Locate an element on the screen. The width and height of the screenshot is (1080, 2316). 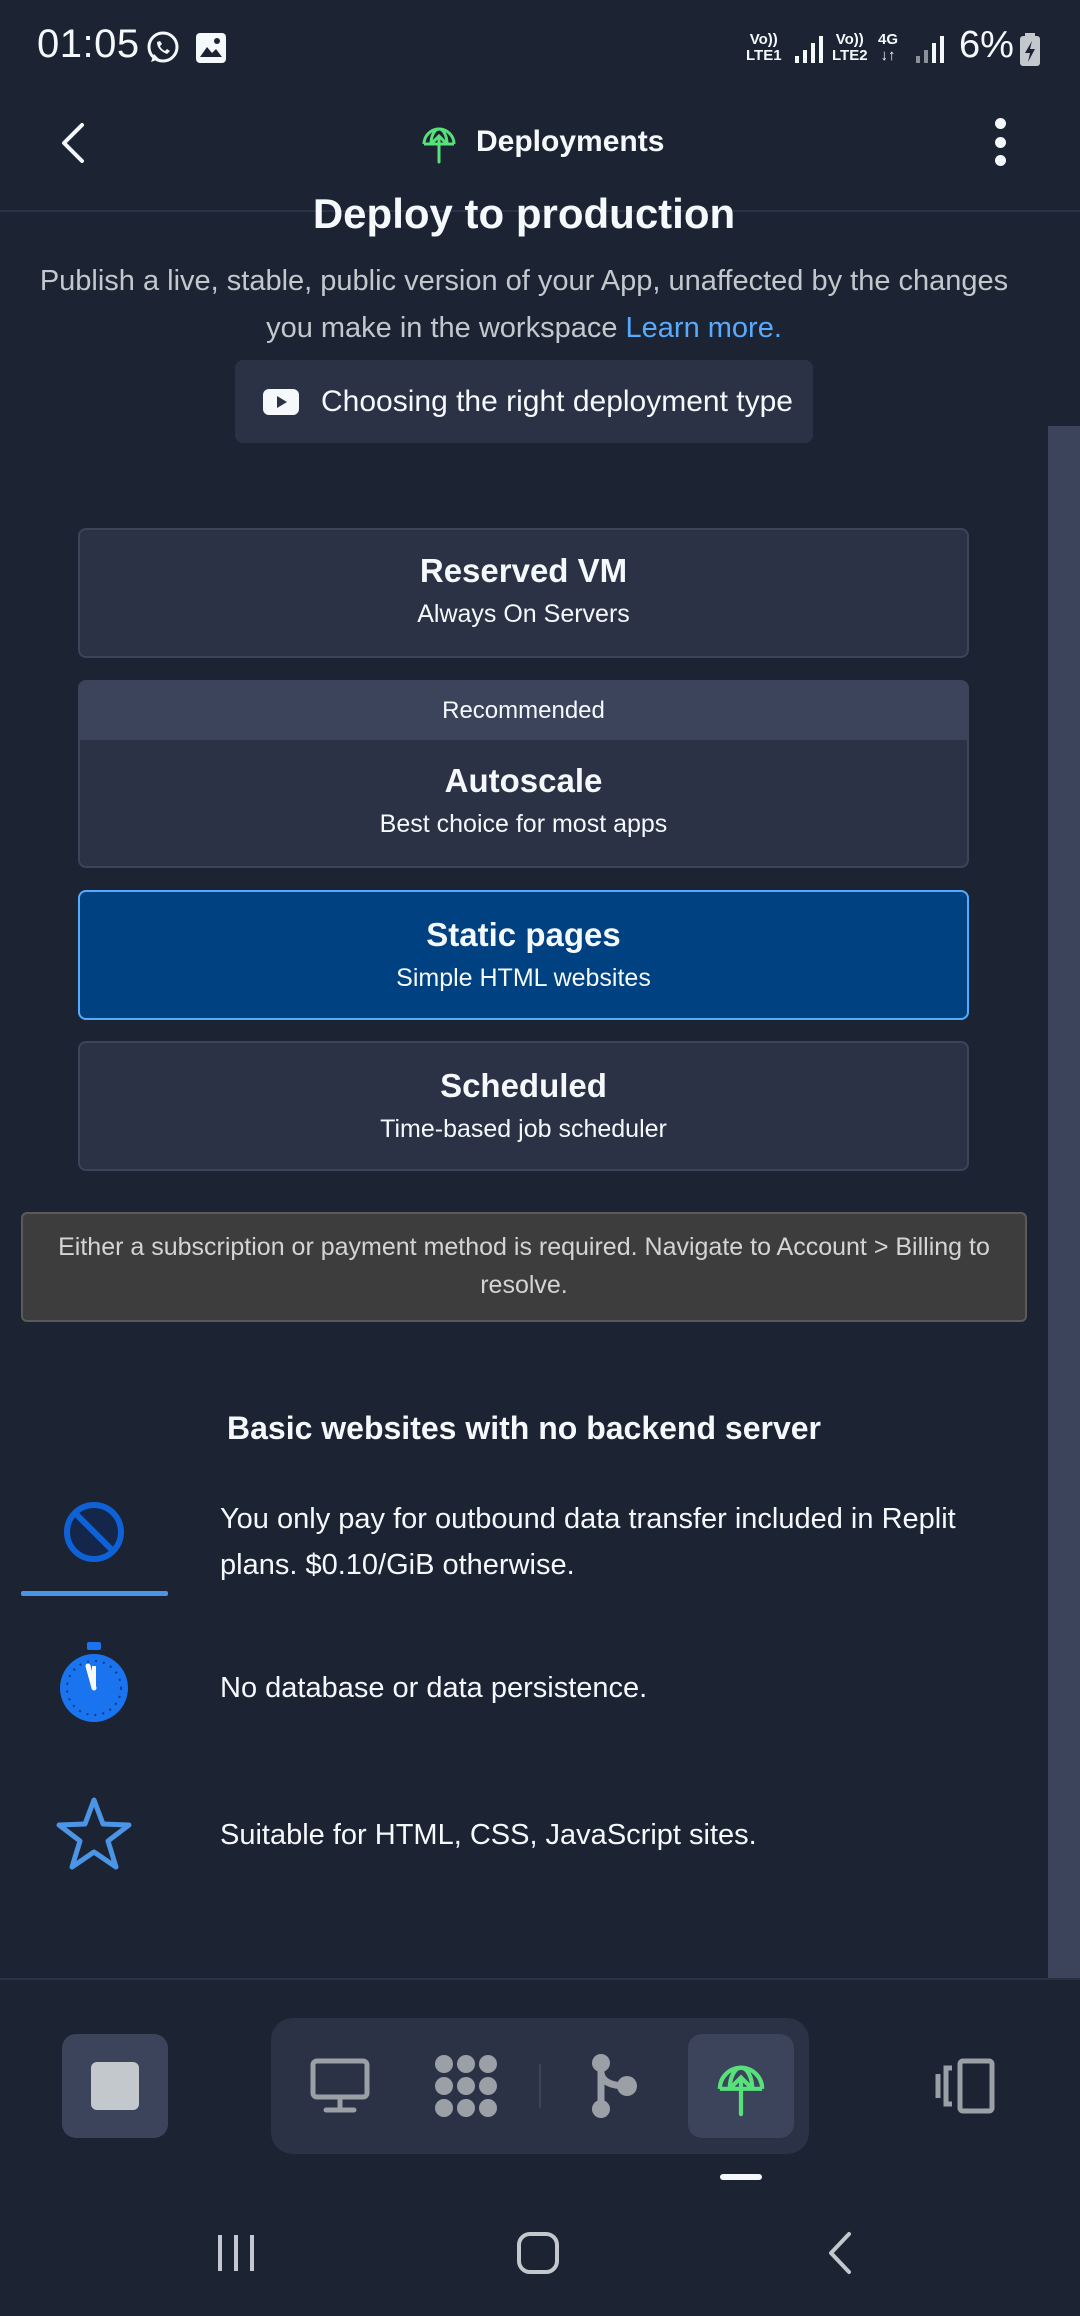
feature-text: No database or data persistence. is located at coordinates (434, 1688).